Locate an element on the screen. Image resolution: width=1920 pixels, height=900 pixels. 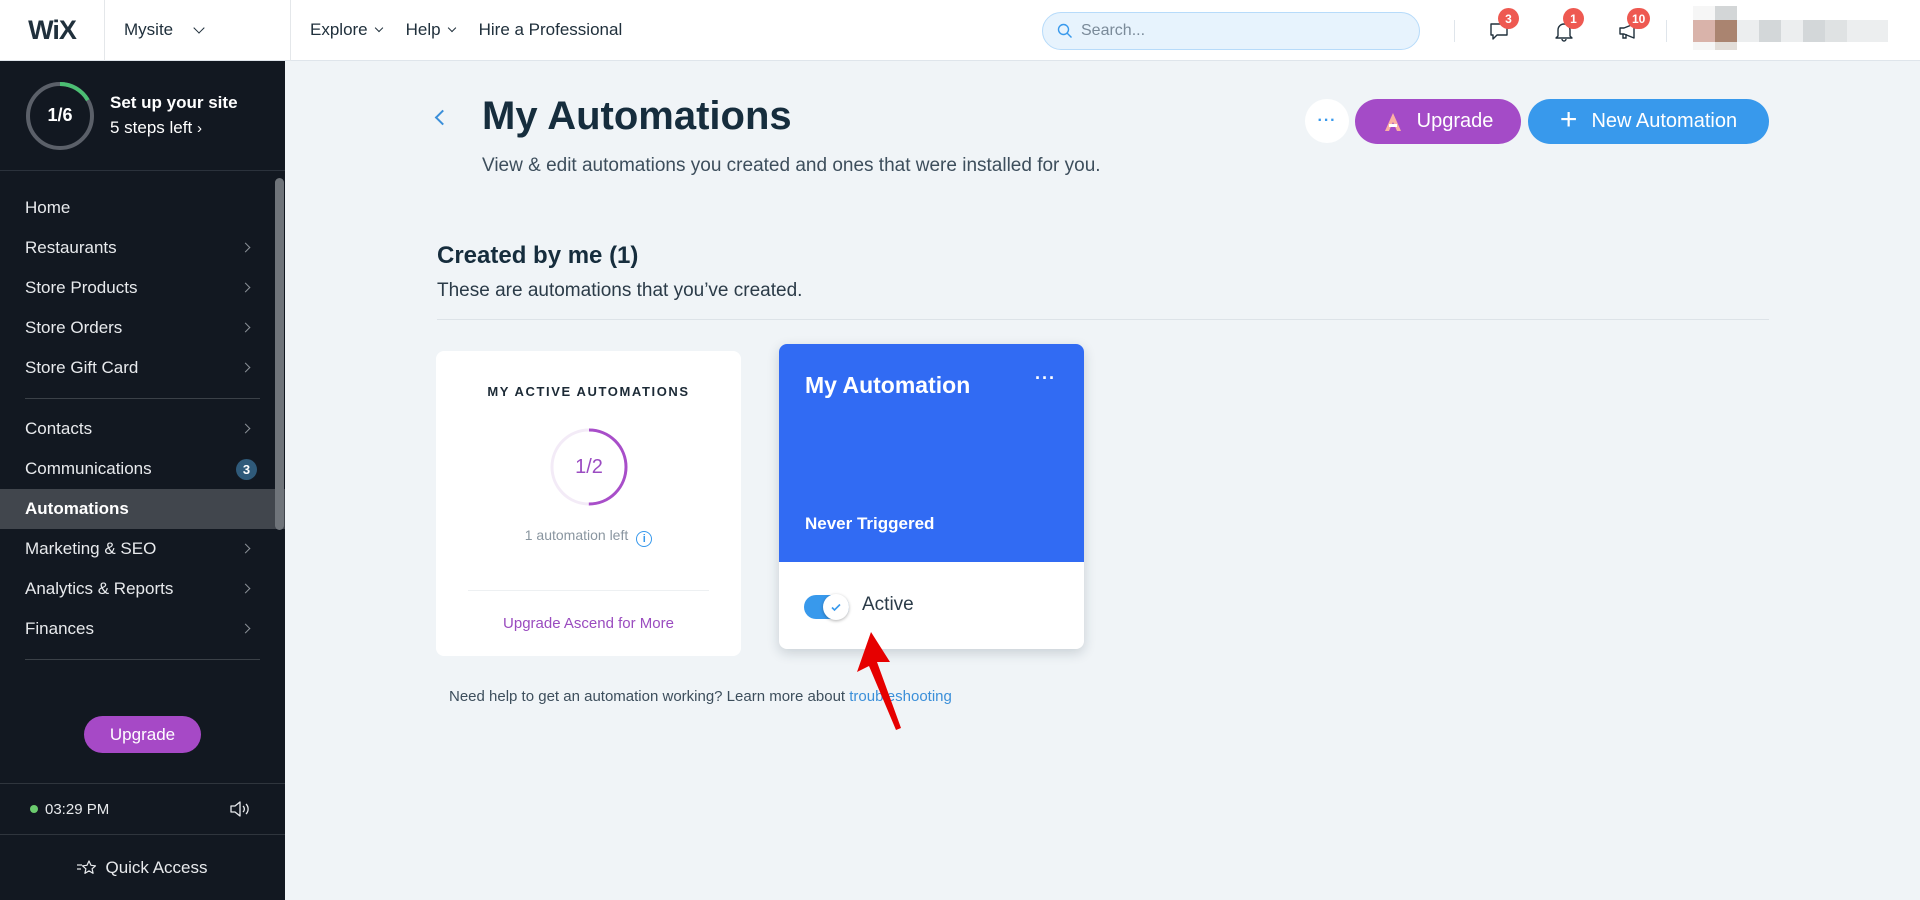
sidebar-item-label: Contacts is located at coordinates (59, 428).